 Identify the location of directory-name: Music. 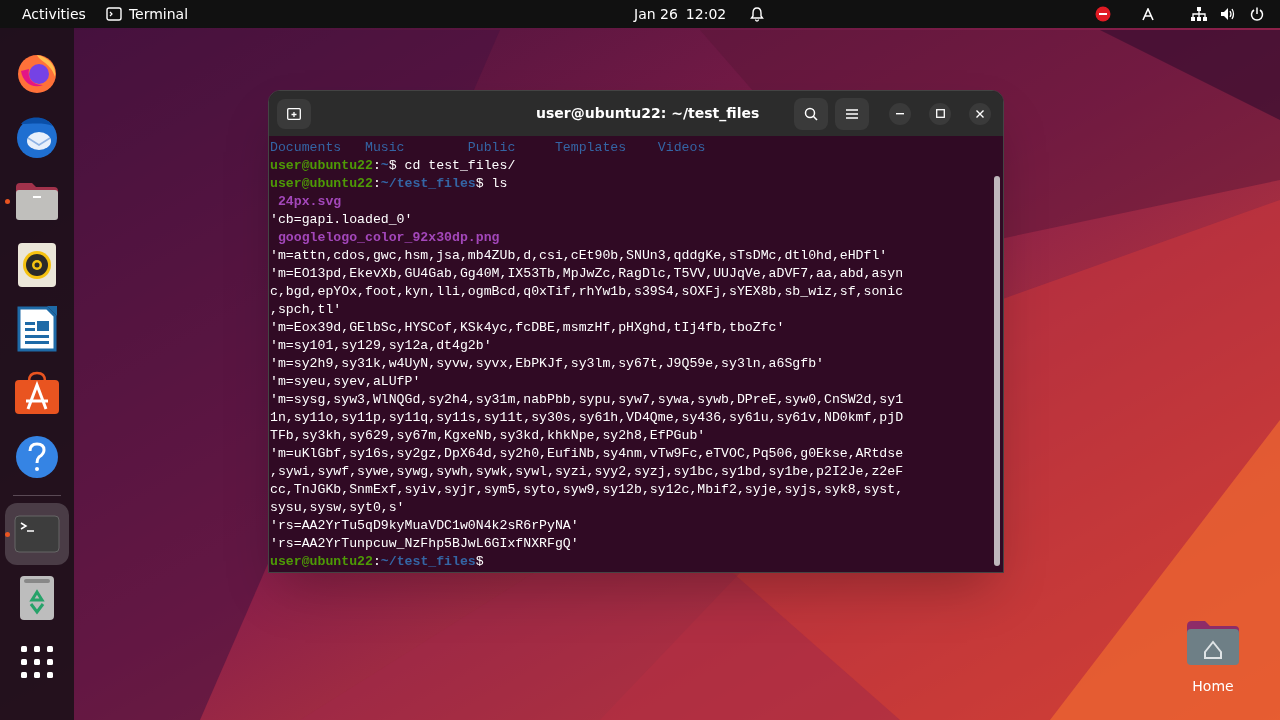
(385, 147).